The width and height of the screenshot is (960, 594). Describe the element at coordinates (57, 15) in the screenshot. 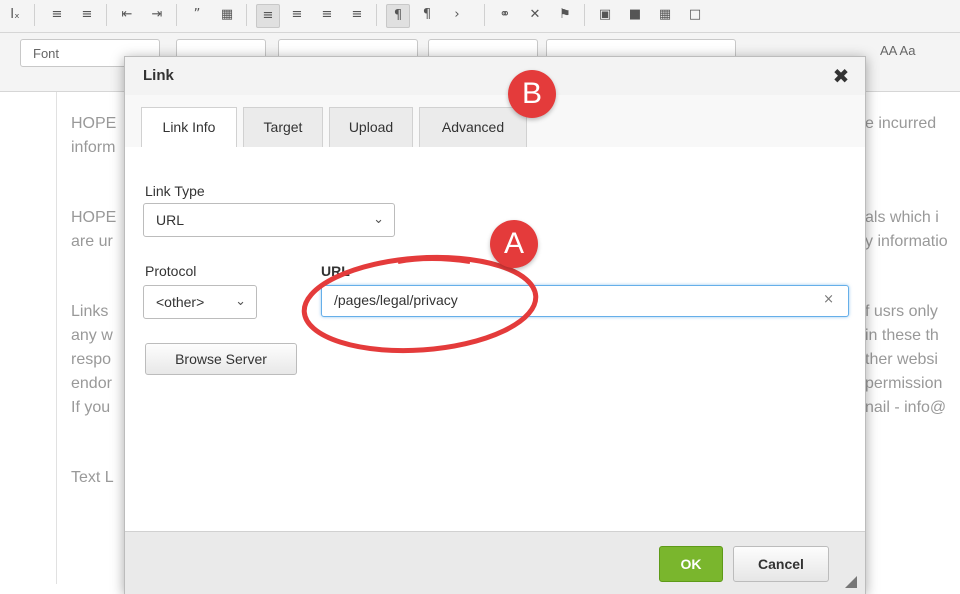

I see `numbered-list-icon: ≡` at that location.